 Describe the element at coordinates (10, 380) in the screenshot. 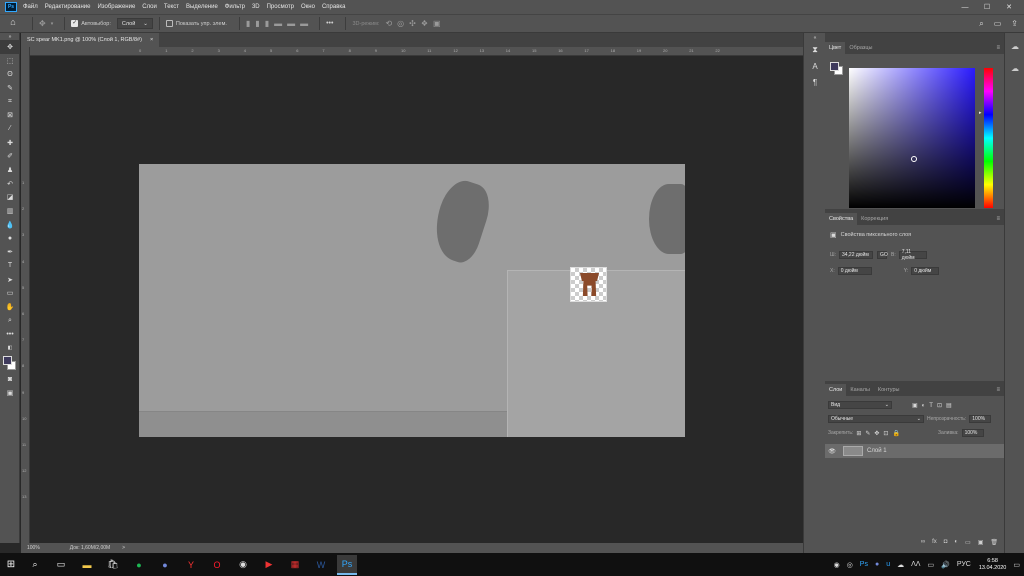

I see `quick-mask-icon: ◙` at that location.